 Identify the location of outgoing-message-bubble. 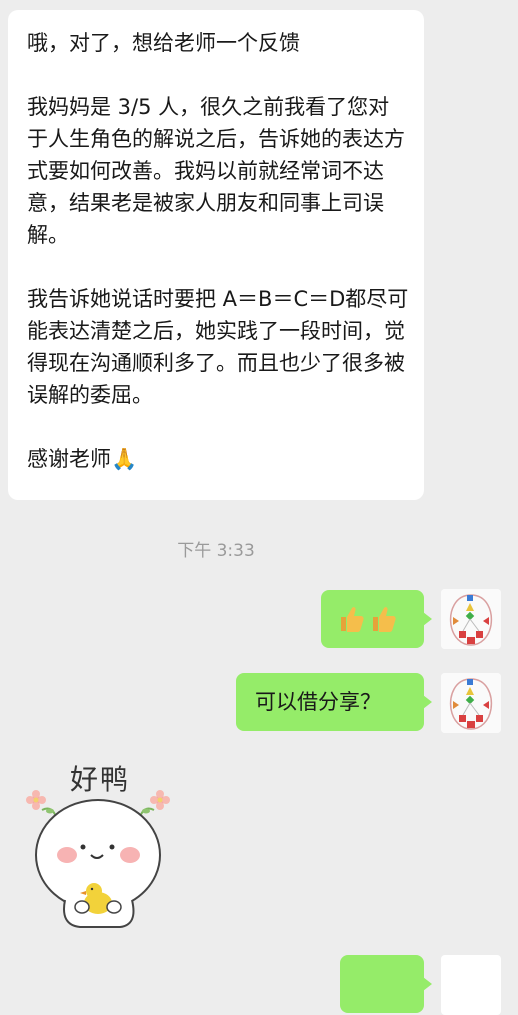
(386, 984).